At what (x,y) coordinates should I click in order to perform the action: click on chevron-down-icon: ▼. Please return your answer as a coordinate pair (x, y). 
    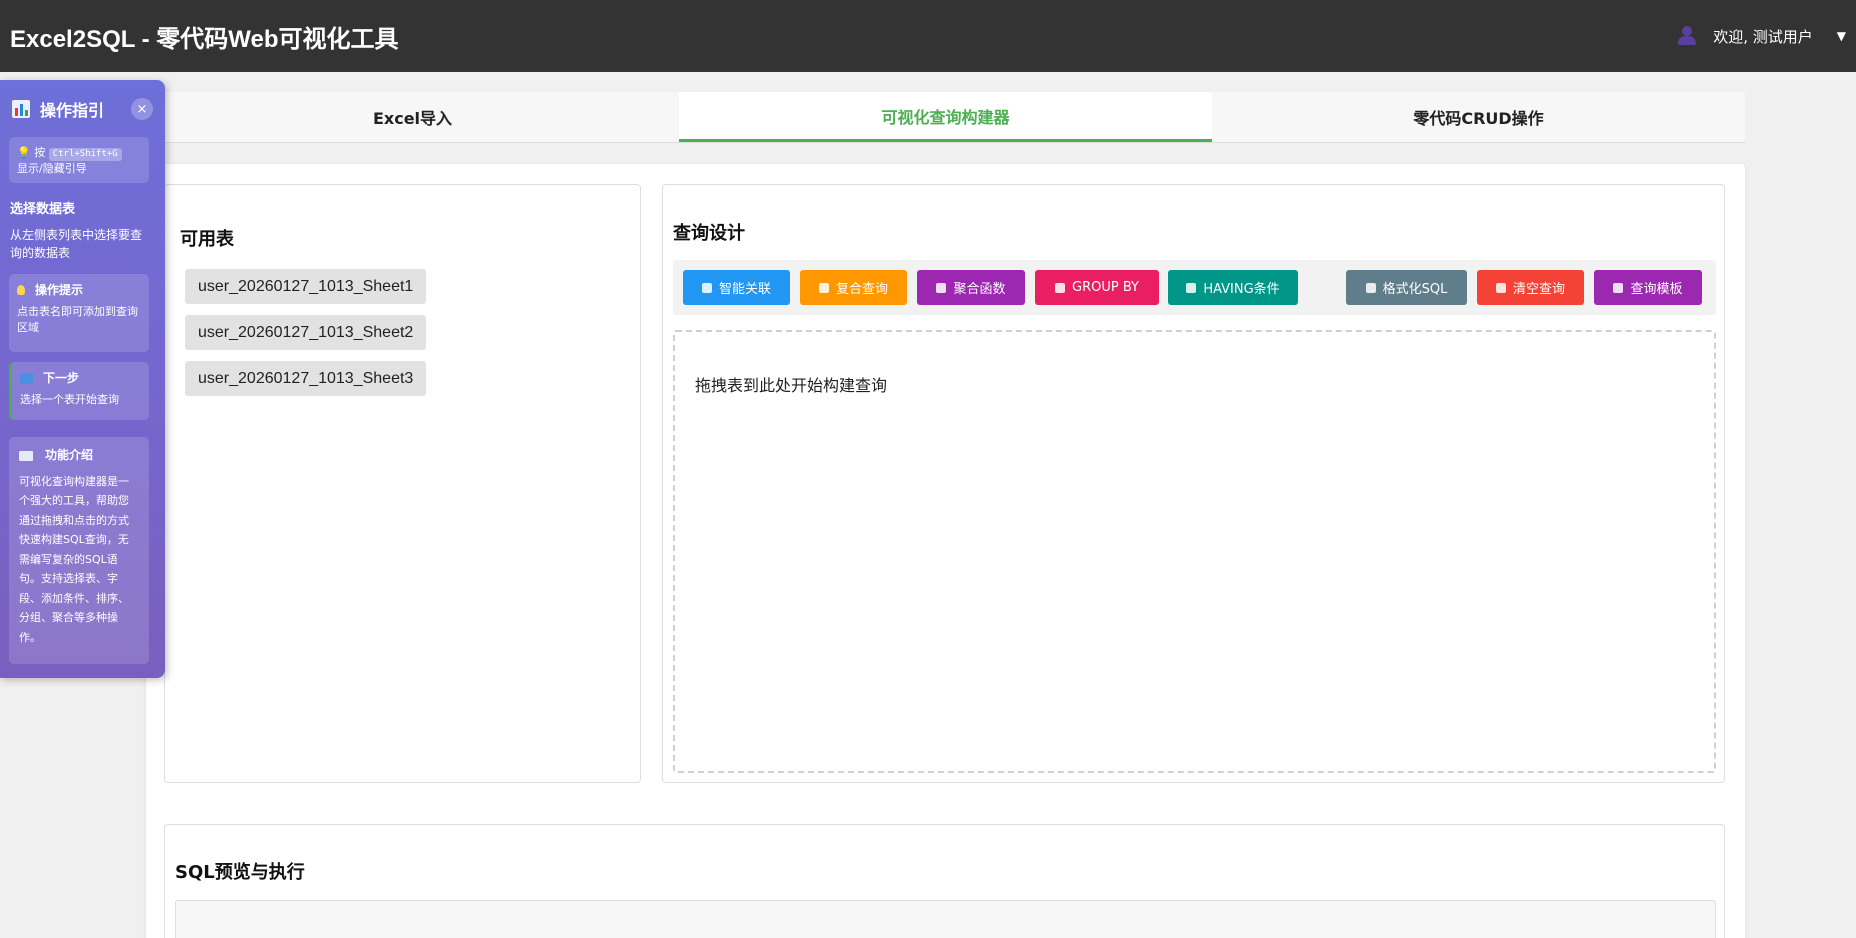
    Looking at the image, I should click on (1841, 36).